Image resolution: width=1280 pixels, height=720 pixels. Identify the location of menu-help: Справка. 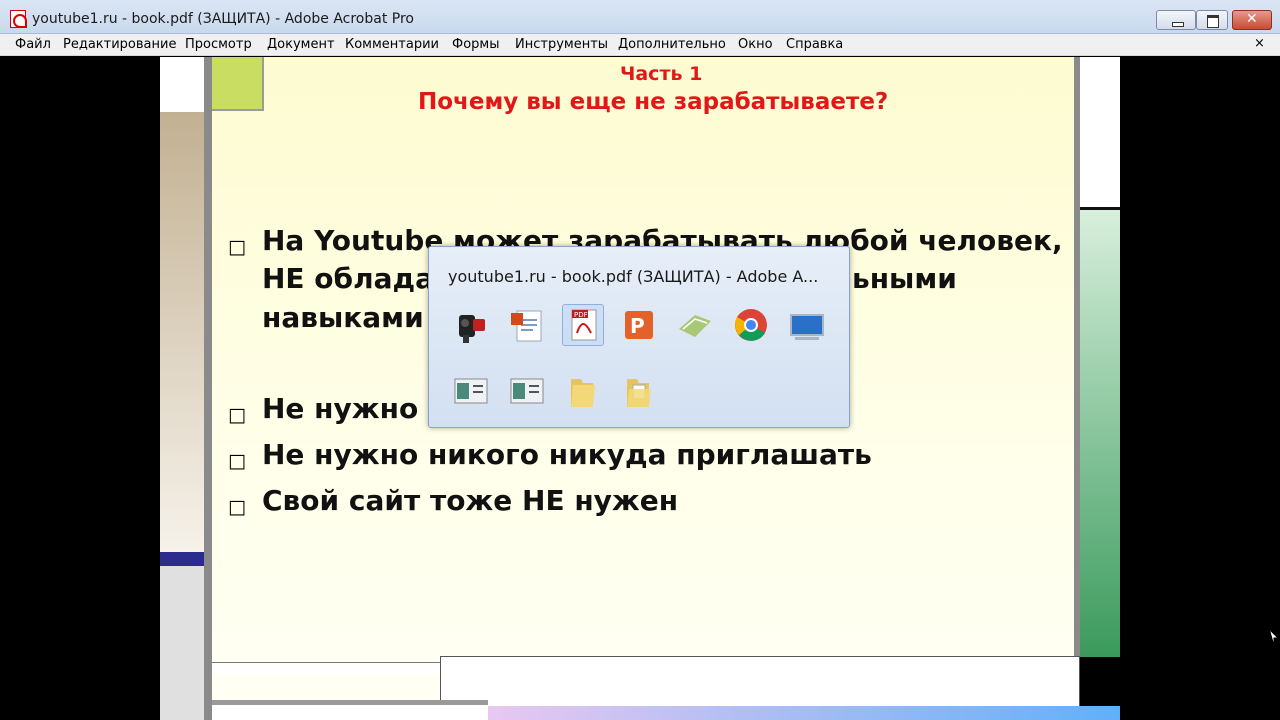
(814, 44).